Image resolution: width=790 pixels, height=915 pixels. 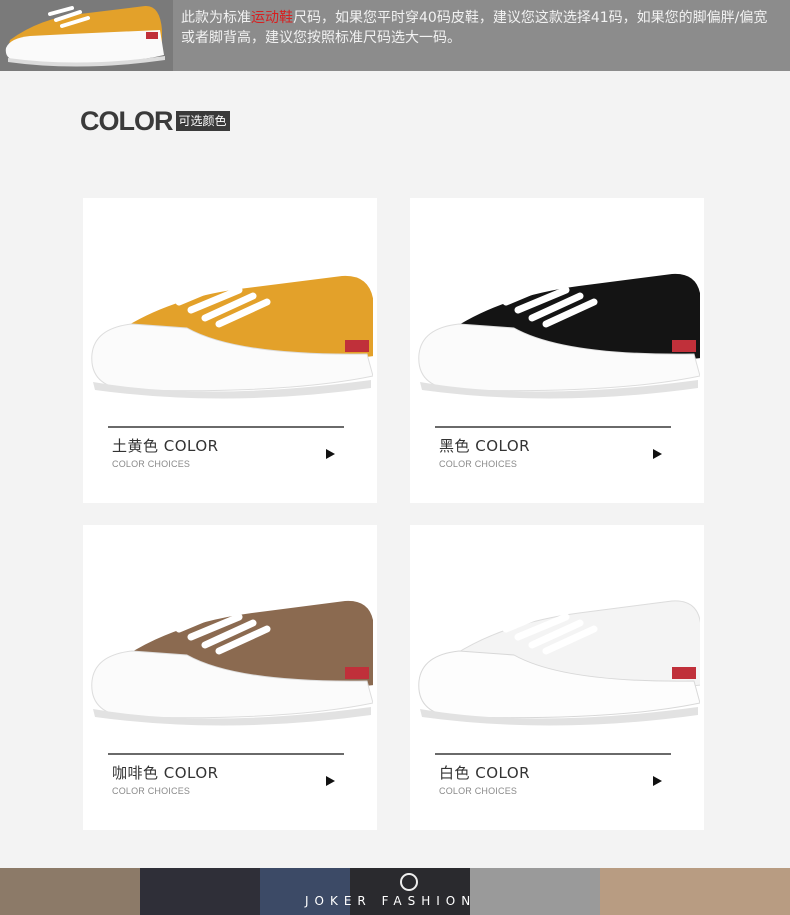 I want to click on white-shoe-image, so click(x=559, y=663).